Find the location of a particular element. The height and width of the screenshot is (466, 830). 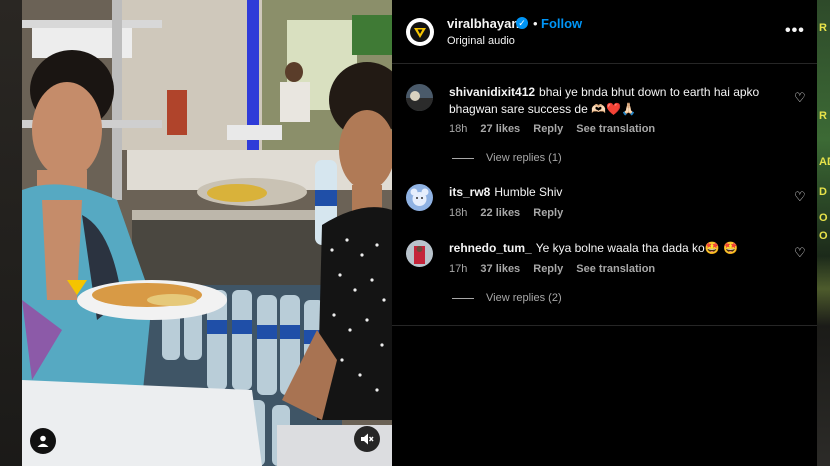

viral-logo-icon is located at coordinates (420, 32).